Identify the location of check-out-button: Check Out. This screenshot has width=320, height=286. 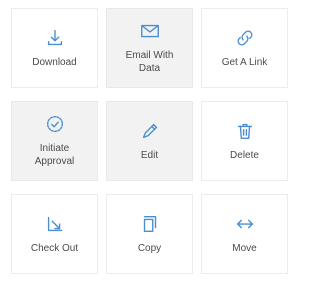
(54, 234).